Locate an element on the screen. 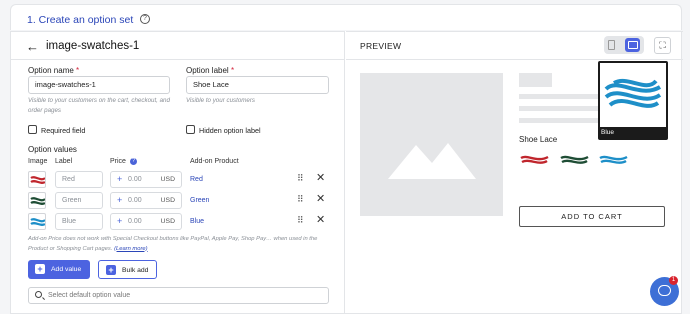 This screenshot has height=314, width=690. product-image-placeholder is located at coordinates (431, 144).